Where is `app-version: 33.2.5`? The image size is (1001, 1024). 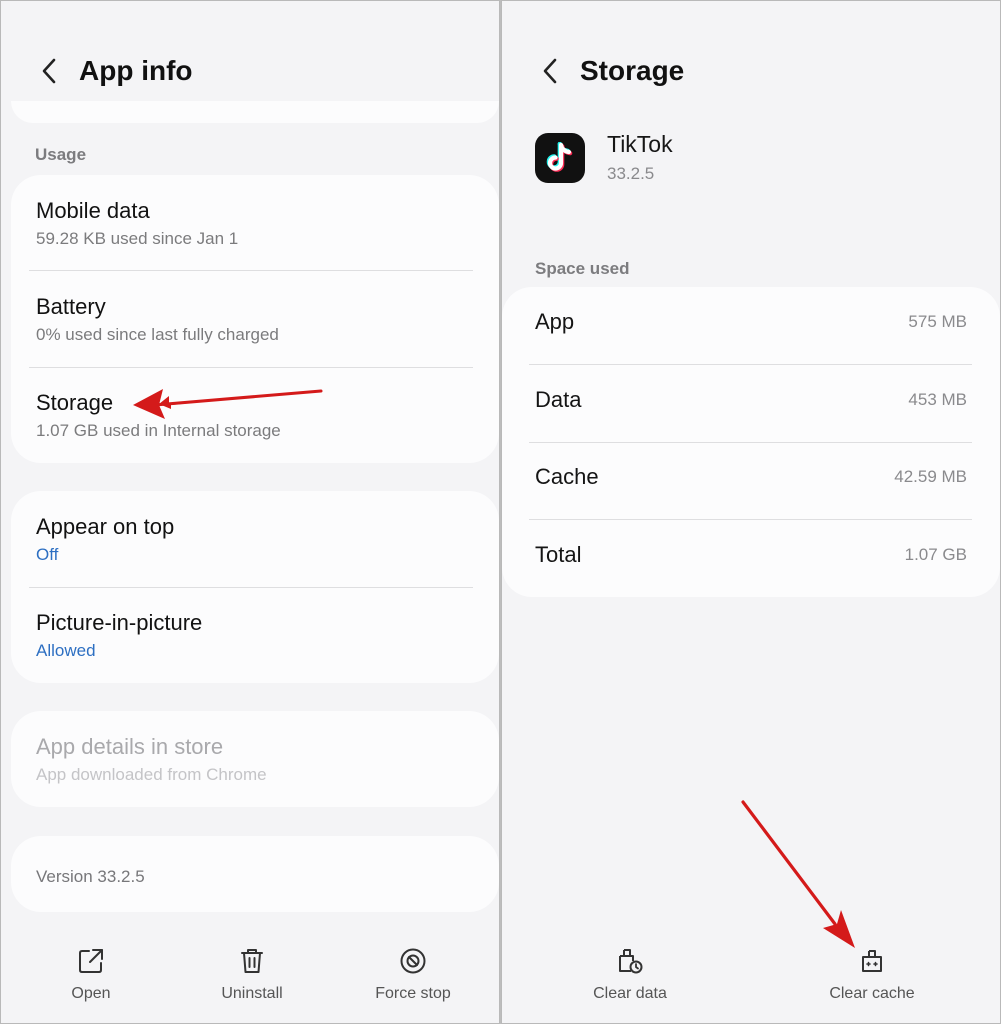
app-version: 33.2.5 is located at coordinates (631, 173).